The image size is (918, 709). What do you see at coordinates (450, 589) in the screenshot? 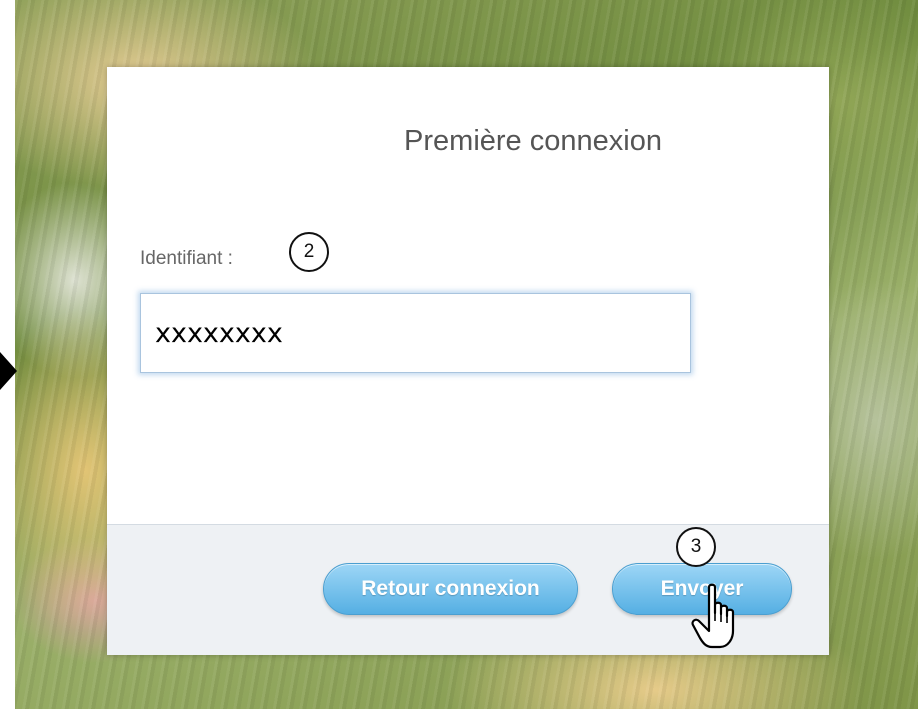
I see `back-to-login-button: Retour connexion` at bounding box center [450, 589].